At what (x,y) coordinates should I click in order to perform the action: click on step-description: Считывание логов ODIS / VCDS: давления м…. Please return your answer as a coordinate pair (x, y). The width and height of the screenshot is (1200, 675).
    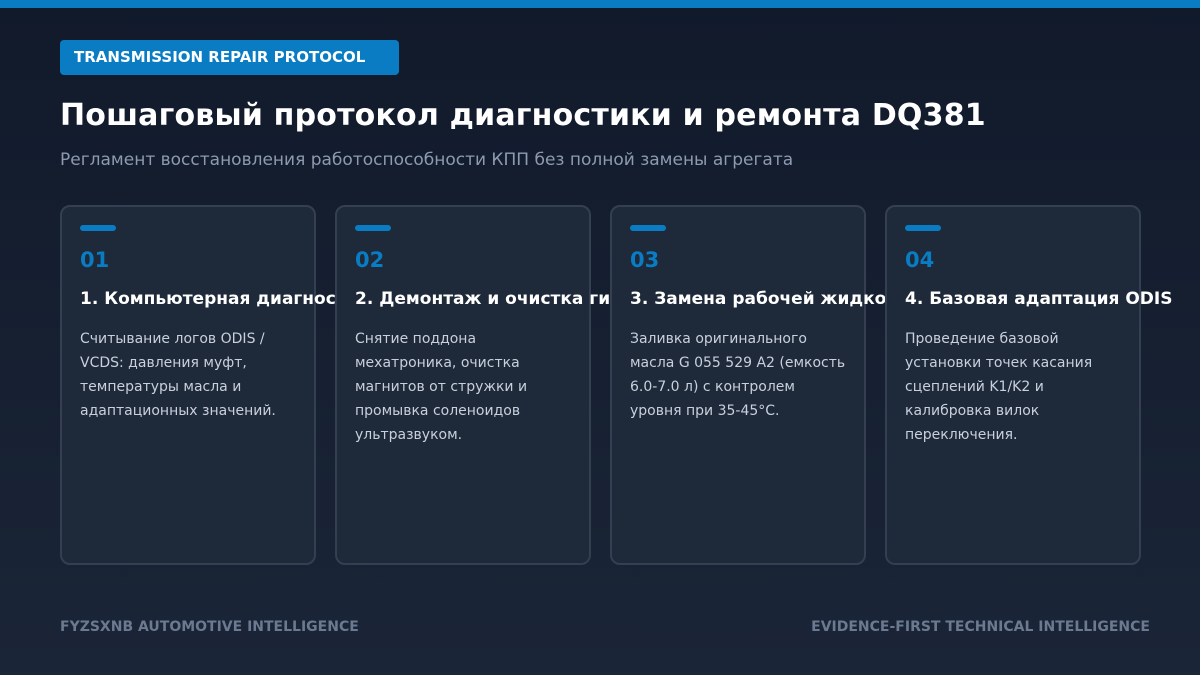
    Looking at the image, I should click on (178, 375).